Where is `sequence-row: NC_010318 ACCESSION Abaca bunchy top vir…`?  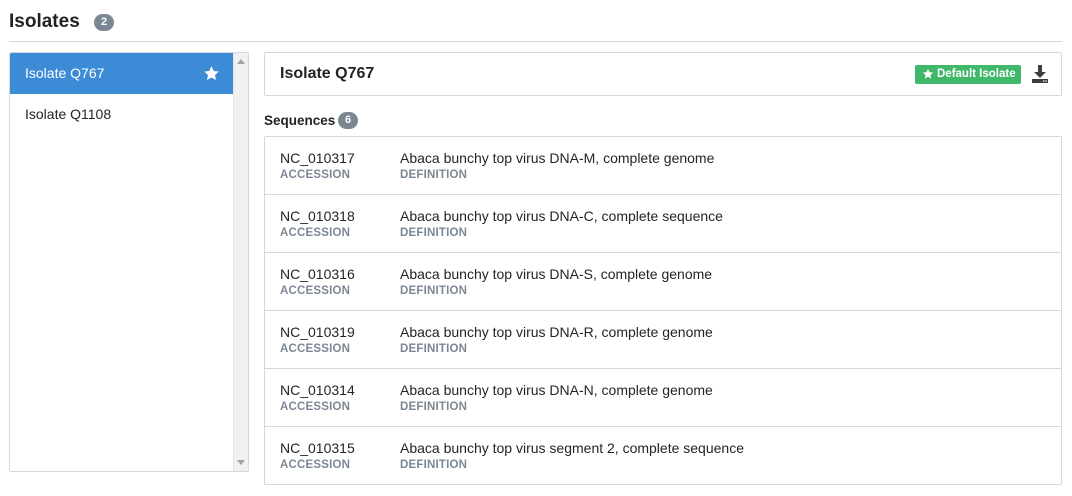 sequence-row: NC_010318 ACCESSION Abaca bunchy top vir… is located at coordinates (663, 224).